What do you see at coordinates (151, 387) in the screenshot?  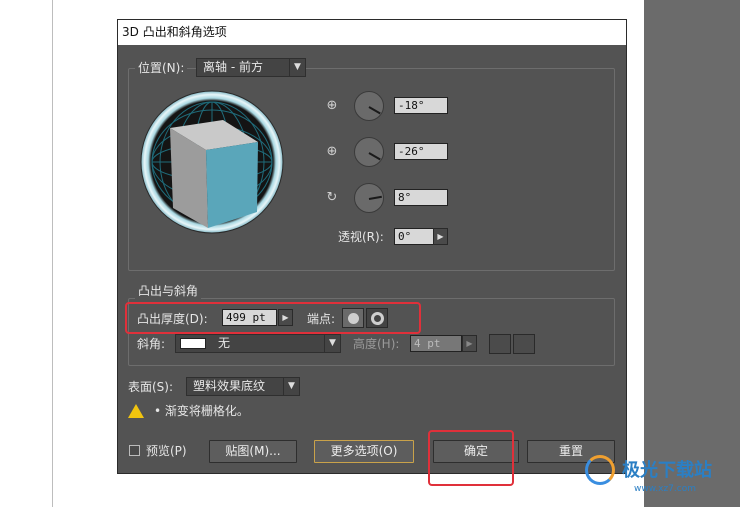 I see `surface-label: 表面(S):` at bounding box center [151, 387].